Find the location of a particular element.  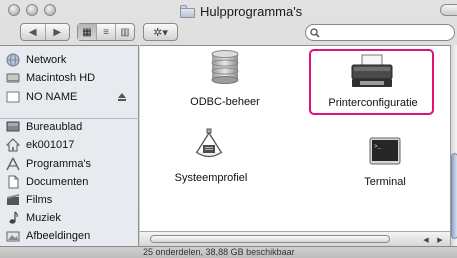

sidebar-item-label: Macintosh HD is located at coordinates (61, 77).